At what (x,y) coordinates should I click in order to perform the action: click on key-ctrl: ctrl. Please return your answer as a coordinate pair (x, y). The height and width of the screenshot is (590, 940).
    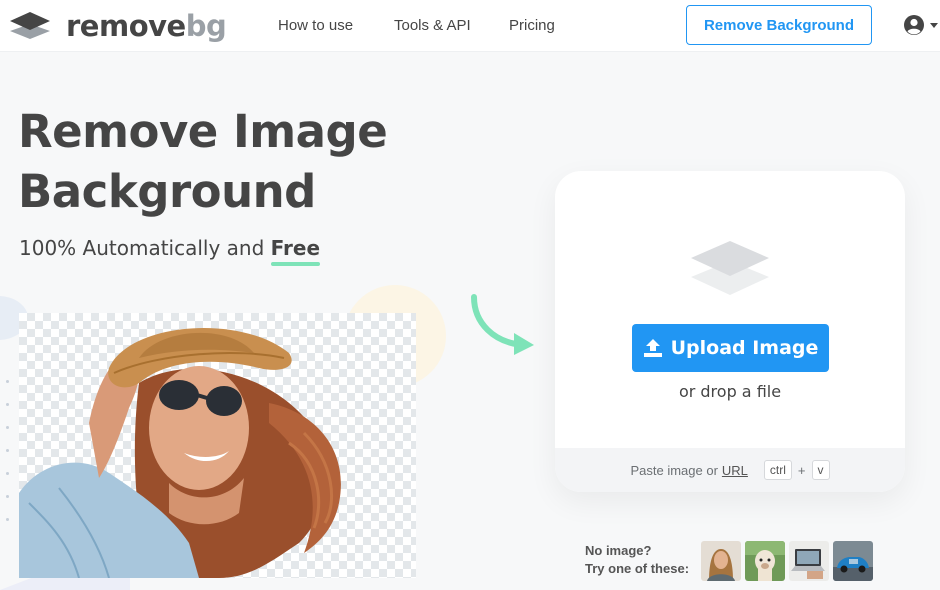
    Looking at the image, I should click on (777, 470).